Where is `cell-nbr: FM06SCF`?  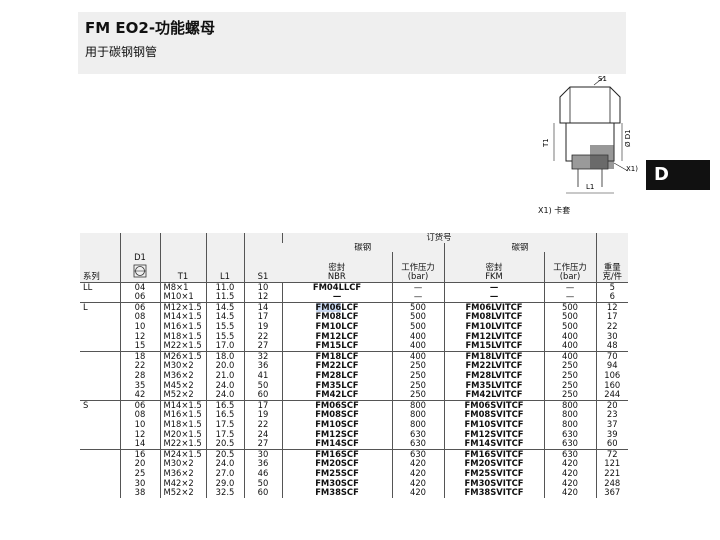 cell-nbr: FM06SCF is located at coordinates (336, 405).